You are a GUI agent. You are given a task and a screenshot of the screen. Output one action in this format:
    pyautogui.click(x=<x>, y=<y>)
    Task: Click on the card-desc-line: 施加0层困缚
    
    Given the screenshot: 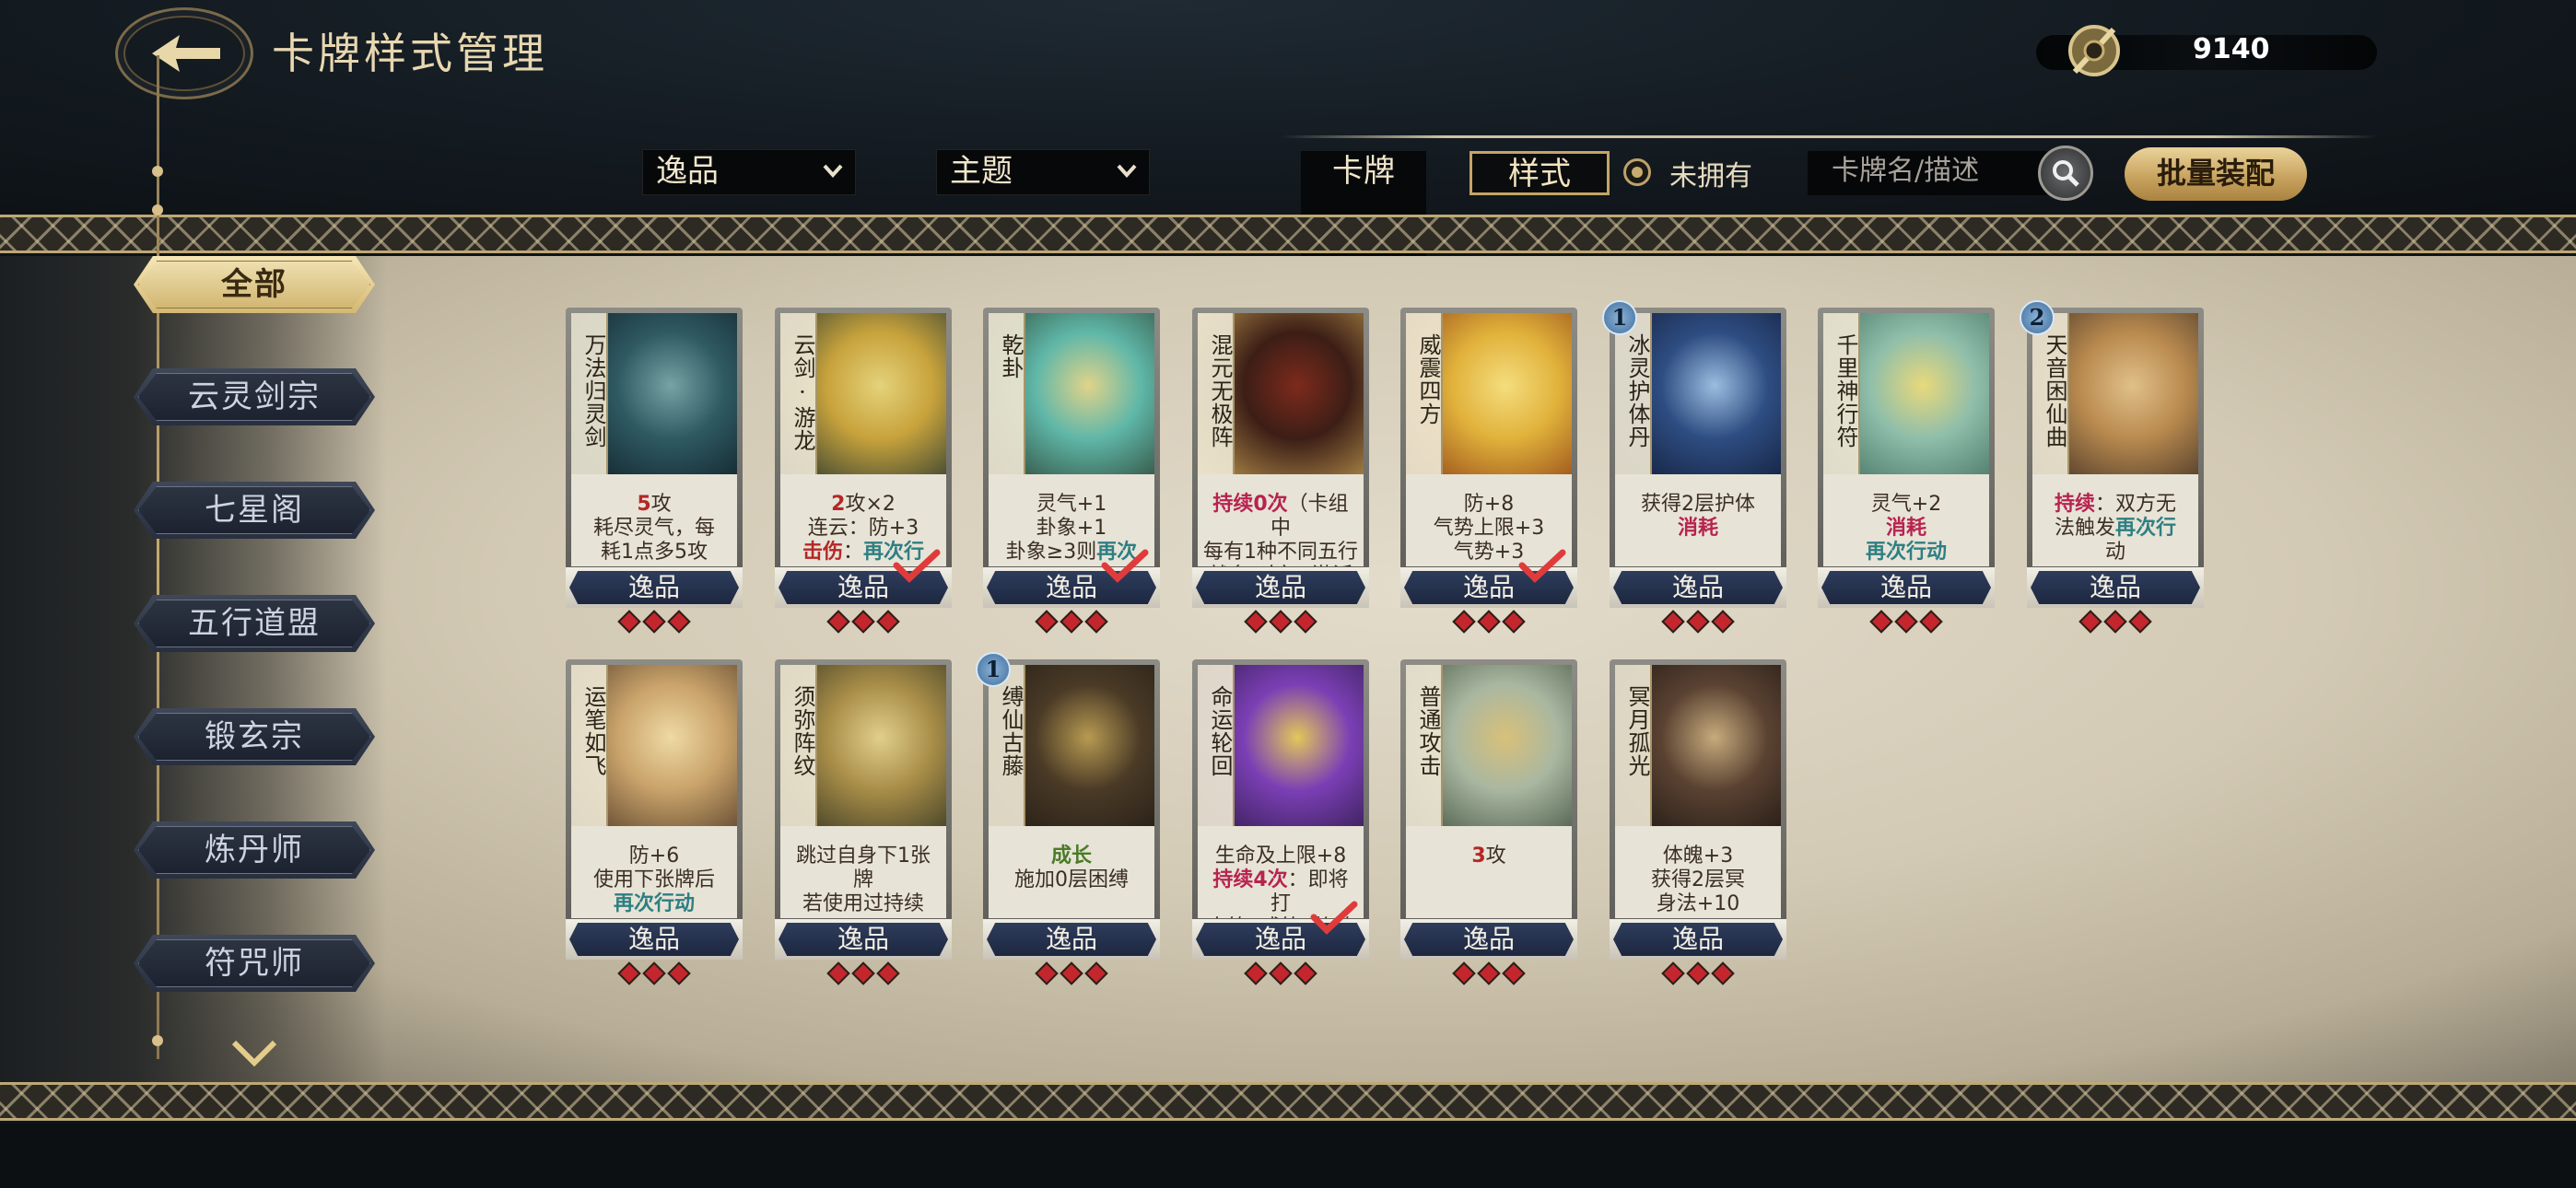 What is the action you would take?
    pyautogui.click(x=1071, y=879)
    